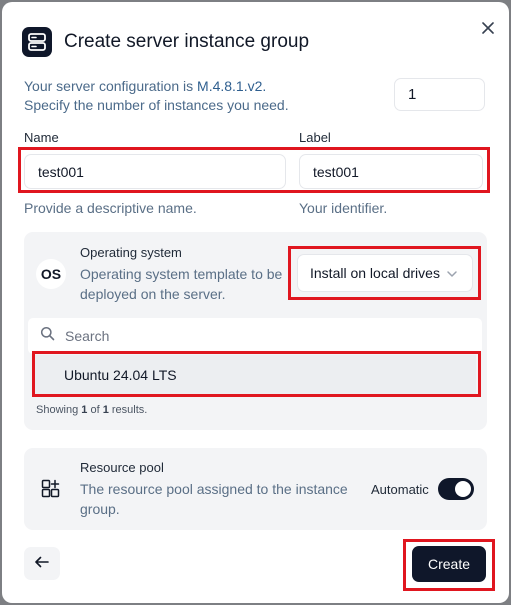  What do you see at coordinates (232, 86) in the screenshot?
I see `config-version: M.4.8.1.v2.` at bounding box center [232, 86].